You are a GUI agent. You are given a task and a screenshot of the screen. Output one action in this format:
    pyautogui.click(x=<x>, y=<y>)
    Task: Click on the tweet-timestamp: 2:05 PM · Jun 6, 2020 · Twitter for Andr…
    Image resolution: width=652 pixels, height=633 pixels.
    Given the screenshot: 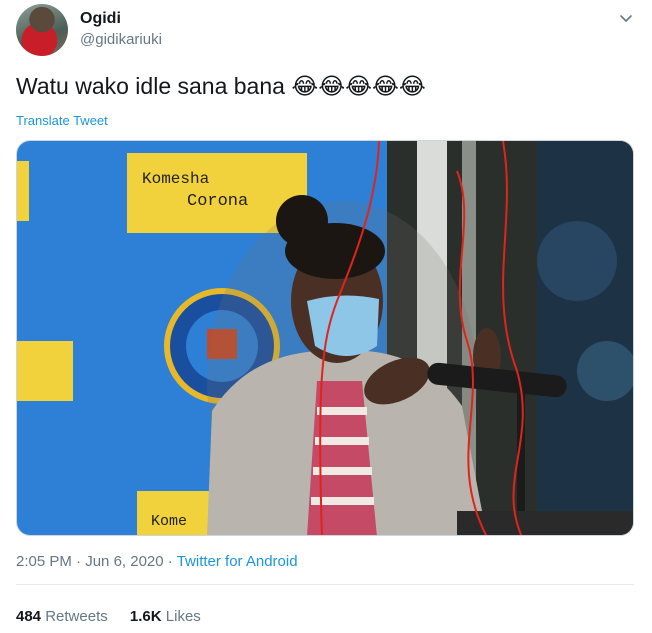 What is the action you would take?
    pyautogui.click(x=157, y=561)
    